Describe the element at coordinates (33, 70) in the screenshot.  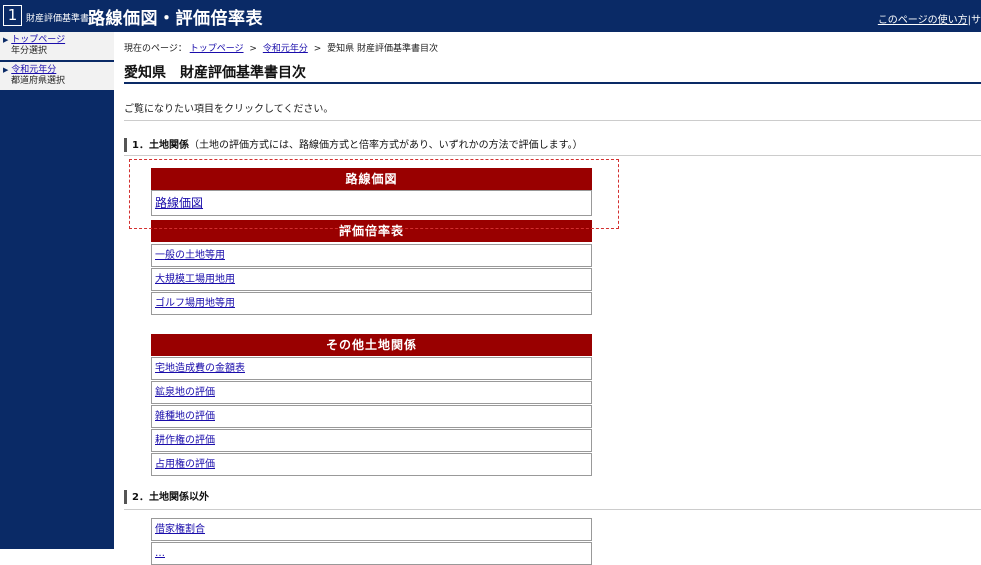
I see `sidebar-link-year: 令和元年分` at that location.